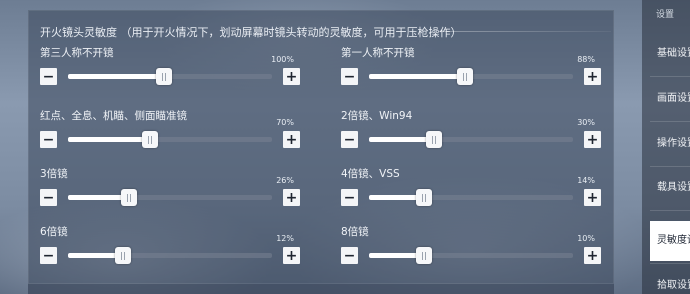 The width and height of the screenshot is (690, 294). What do you see at coordinates (377, 116) in the screenshot?
I see `slider-label: 2倍镜、Win94` at bounding box center [377, 116].